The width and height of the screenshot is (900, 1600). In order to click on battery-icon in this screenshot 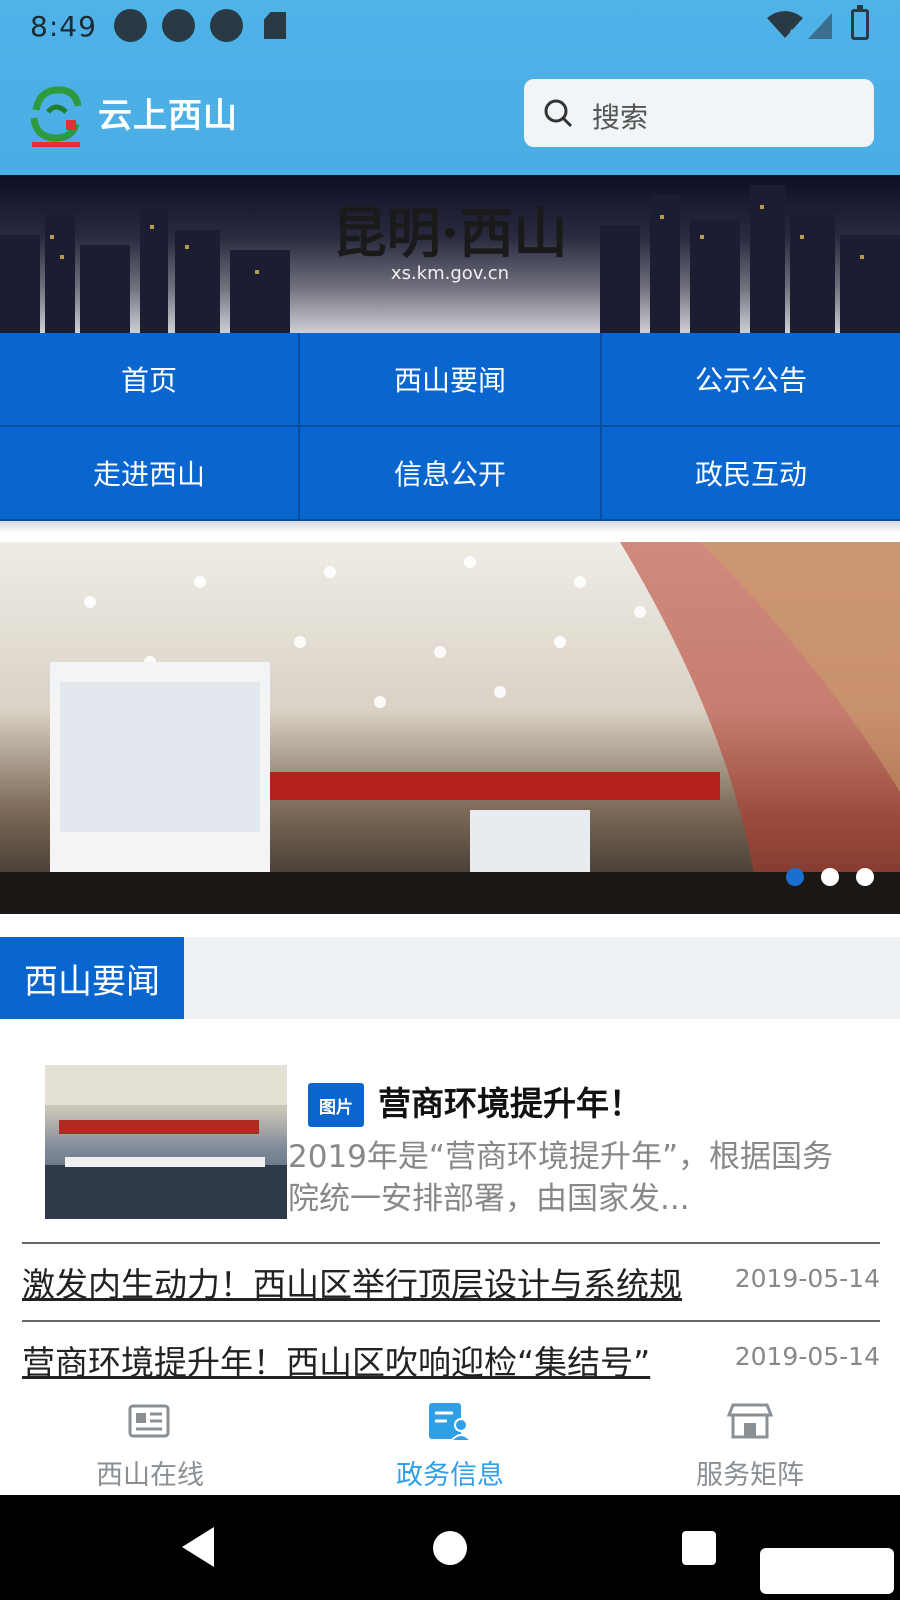, I will do `click(860, 22)`.